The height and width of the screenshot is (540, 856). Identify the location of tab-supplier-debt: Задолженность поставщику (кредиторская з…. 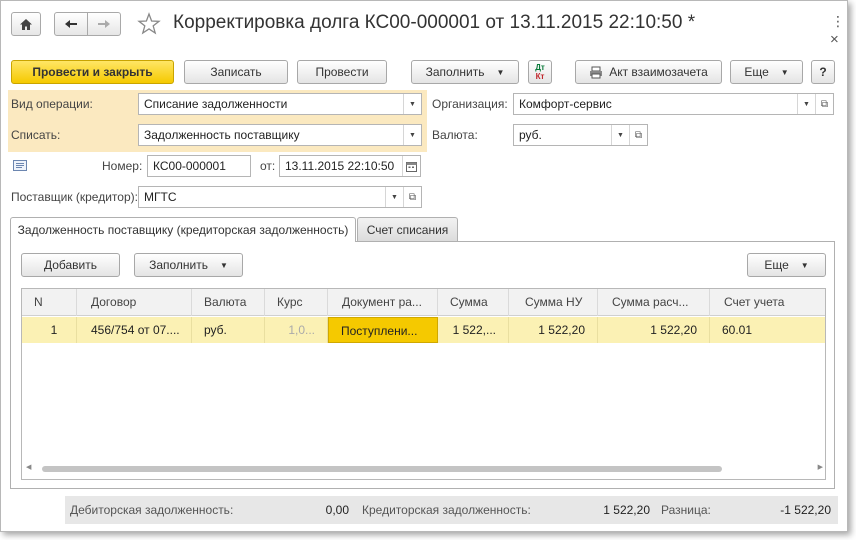
(183, 229).